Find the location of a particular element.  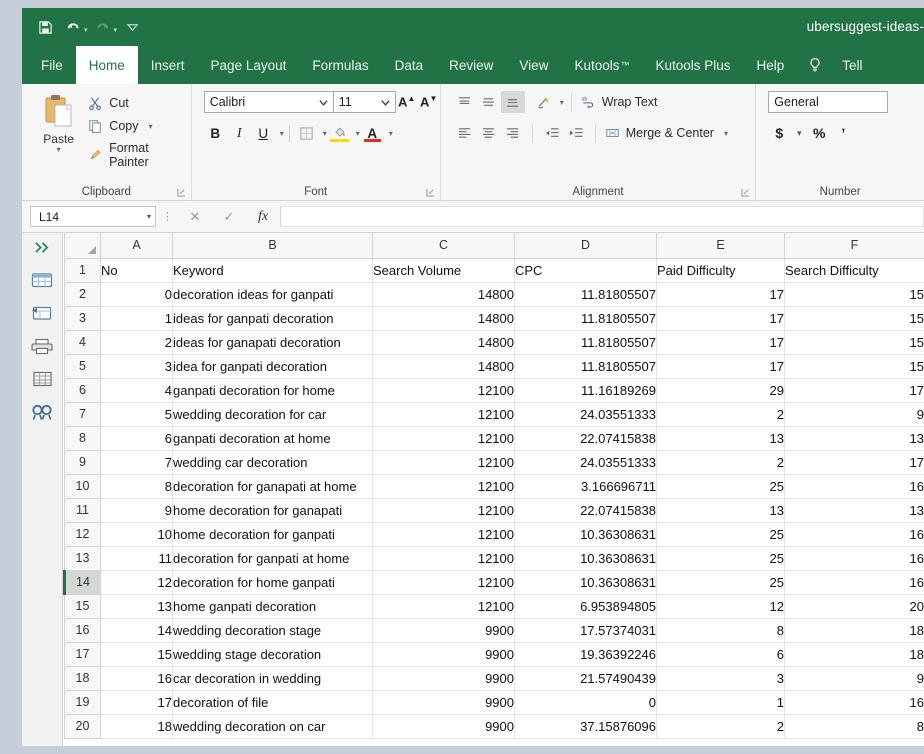

cell-c18: 9900 is located at coordinates (443, 678).